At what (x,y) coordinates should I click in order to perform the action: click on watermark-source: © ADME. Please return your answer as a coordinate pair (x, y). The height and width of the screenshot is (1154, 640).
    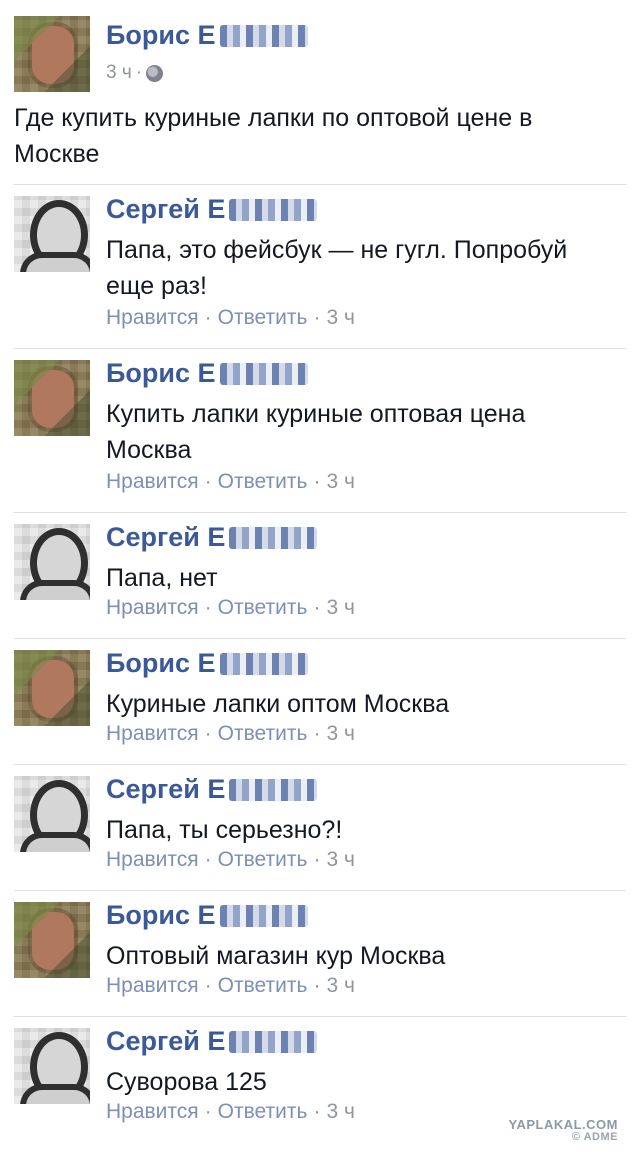
    Looking at the image, I should click on (594, 1137).